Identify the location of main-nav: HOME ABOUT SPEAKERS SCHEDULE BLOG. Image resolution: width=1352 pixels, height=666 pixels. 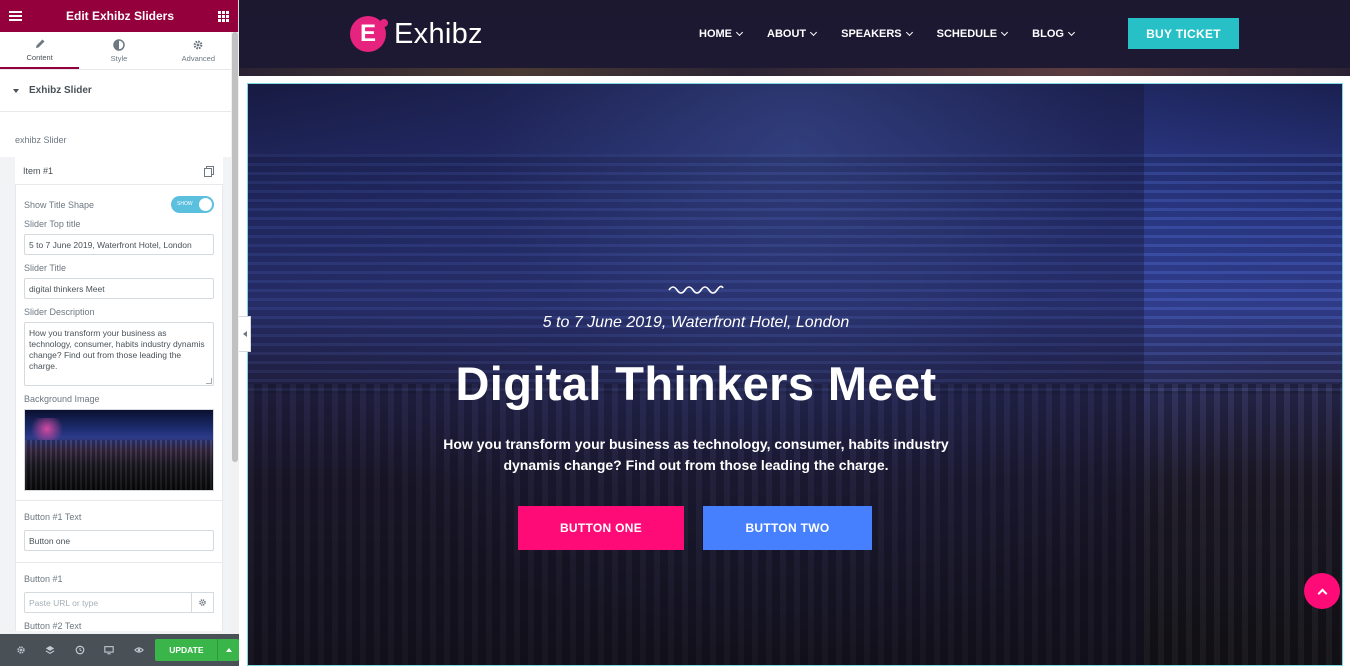
(899, 34).